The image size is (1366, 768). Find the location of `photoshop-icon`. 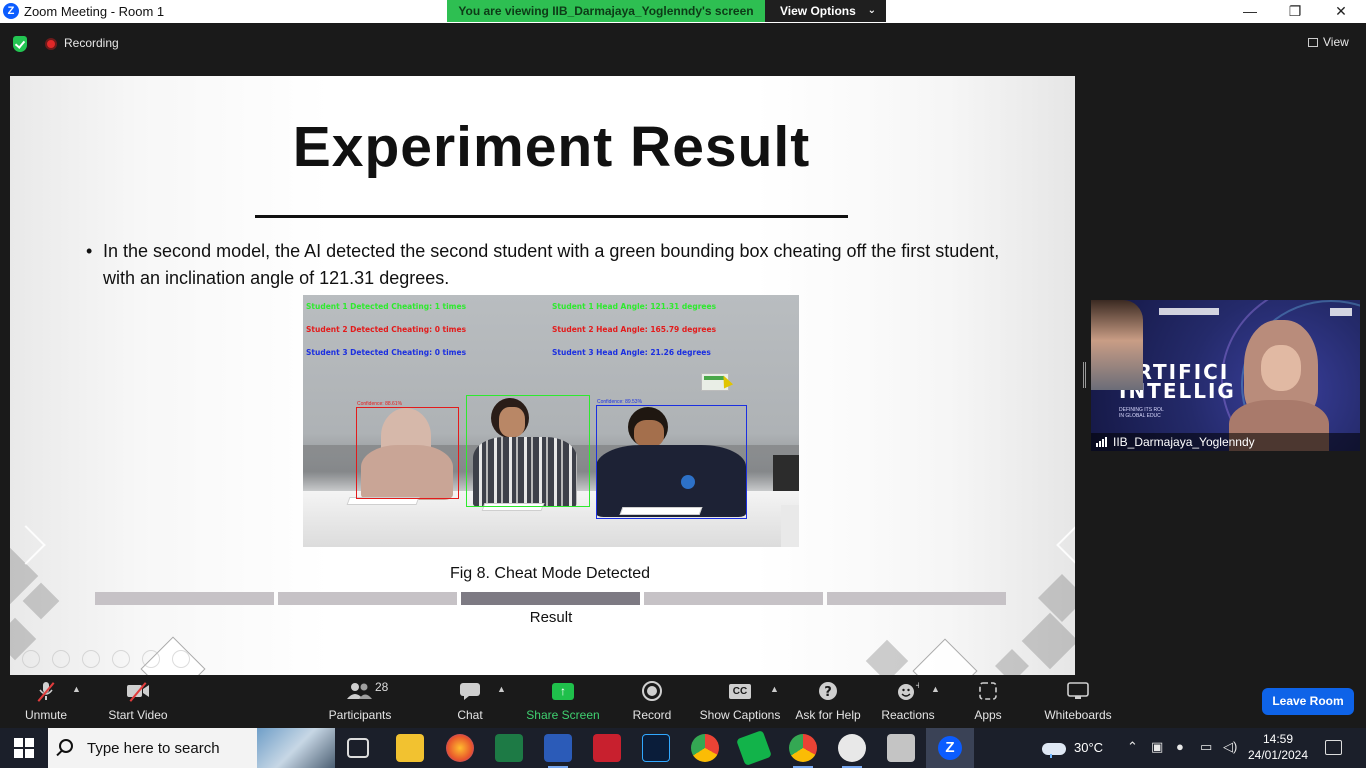

photoshop-icon is located at coordinates (656, 748).